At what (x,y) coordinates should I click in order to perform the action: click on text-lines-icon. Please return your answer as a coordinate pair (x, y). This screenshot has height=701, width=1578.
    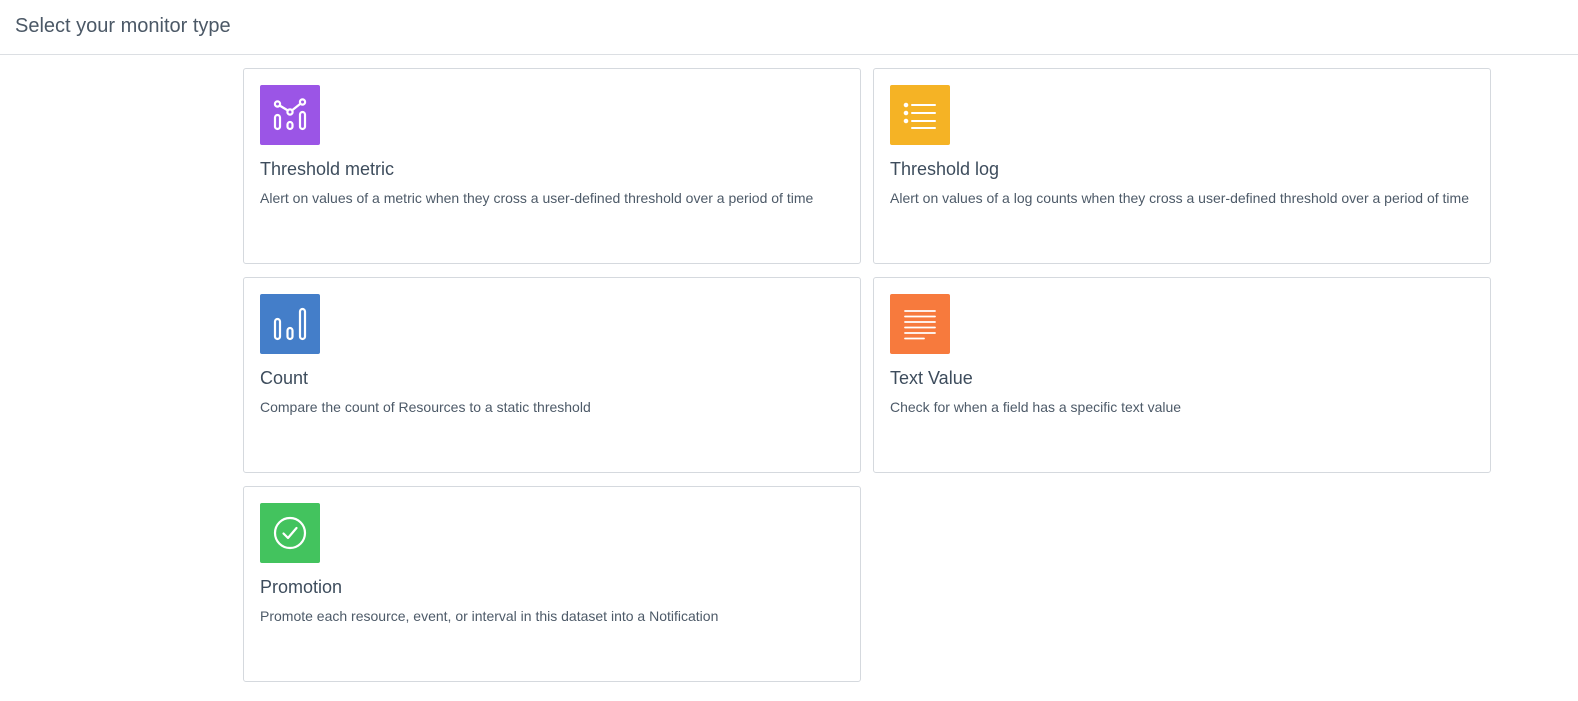
    Looking at the image, I should click on (920, 324).